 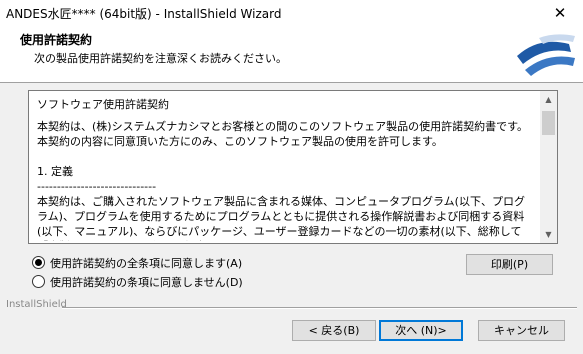 I want to click on decline-label: 使用許諾契約の条項に同意しません(D), so click(x=146, y=282).